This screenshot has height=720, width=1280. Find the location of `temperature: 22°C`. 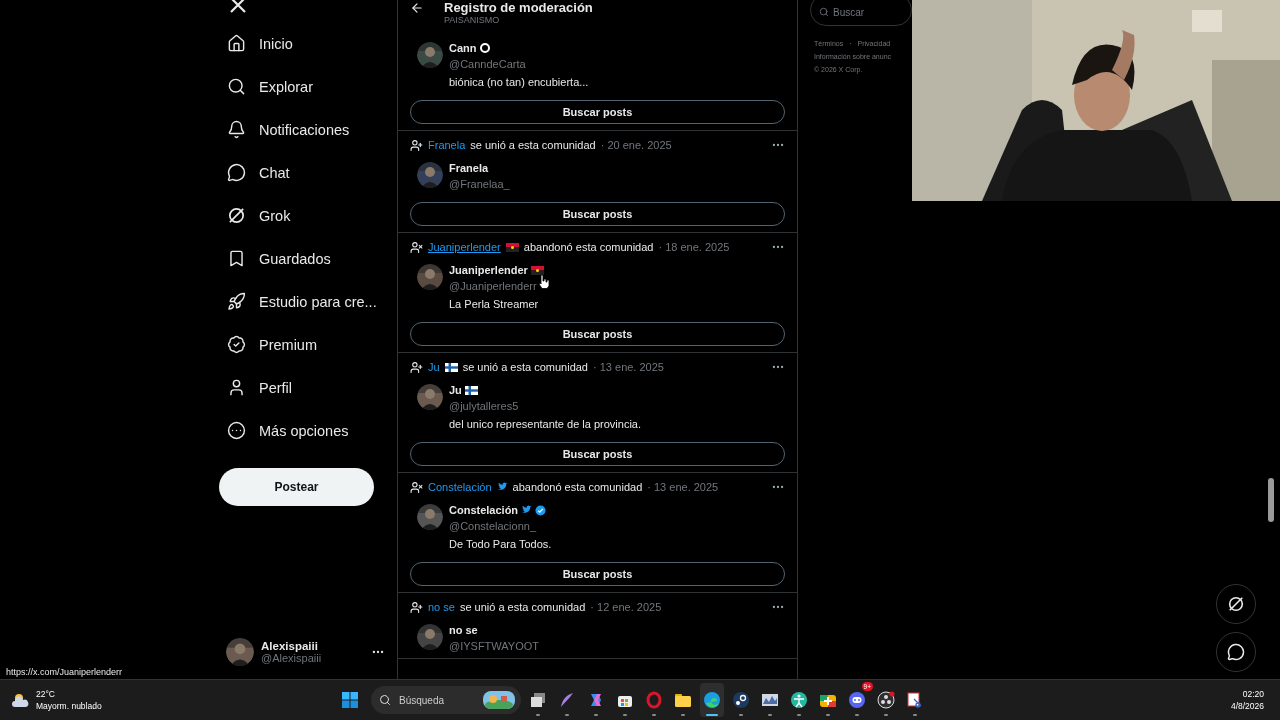

temperature: 22°C is located at coordinates (46, 694).